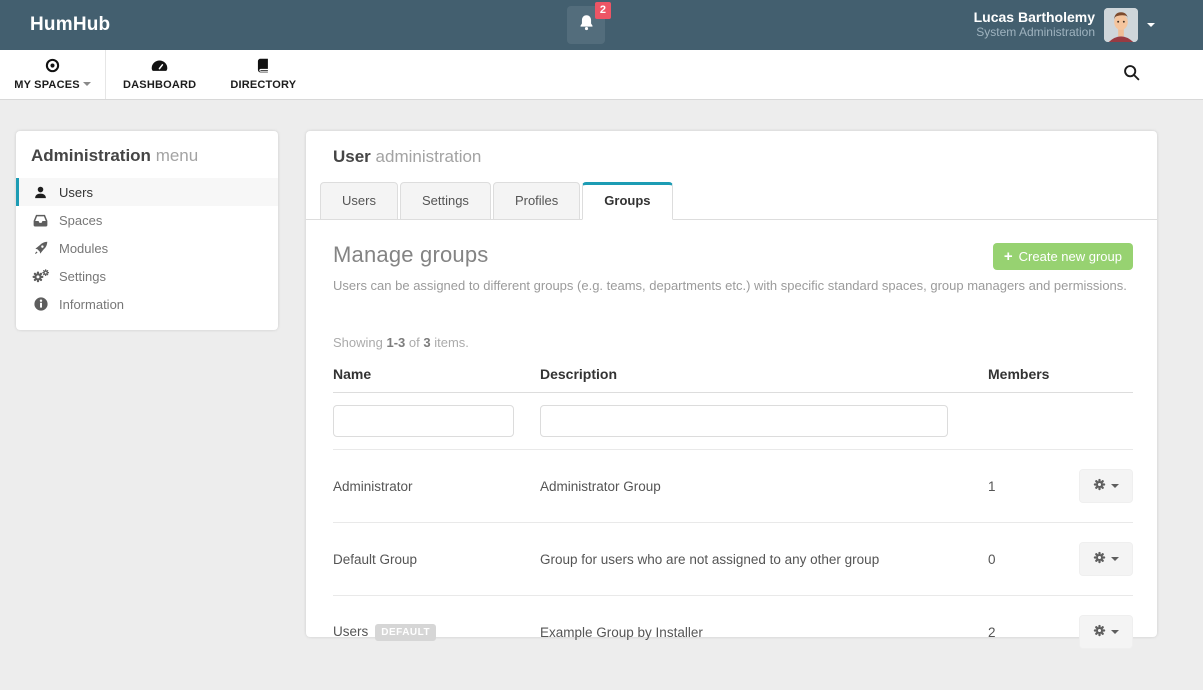 The image size is (1203, 690). I want to click on notifications-button: 2, so click(589, 23).